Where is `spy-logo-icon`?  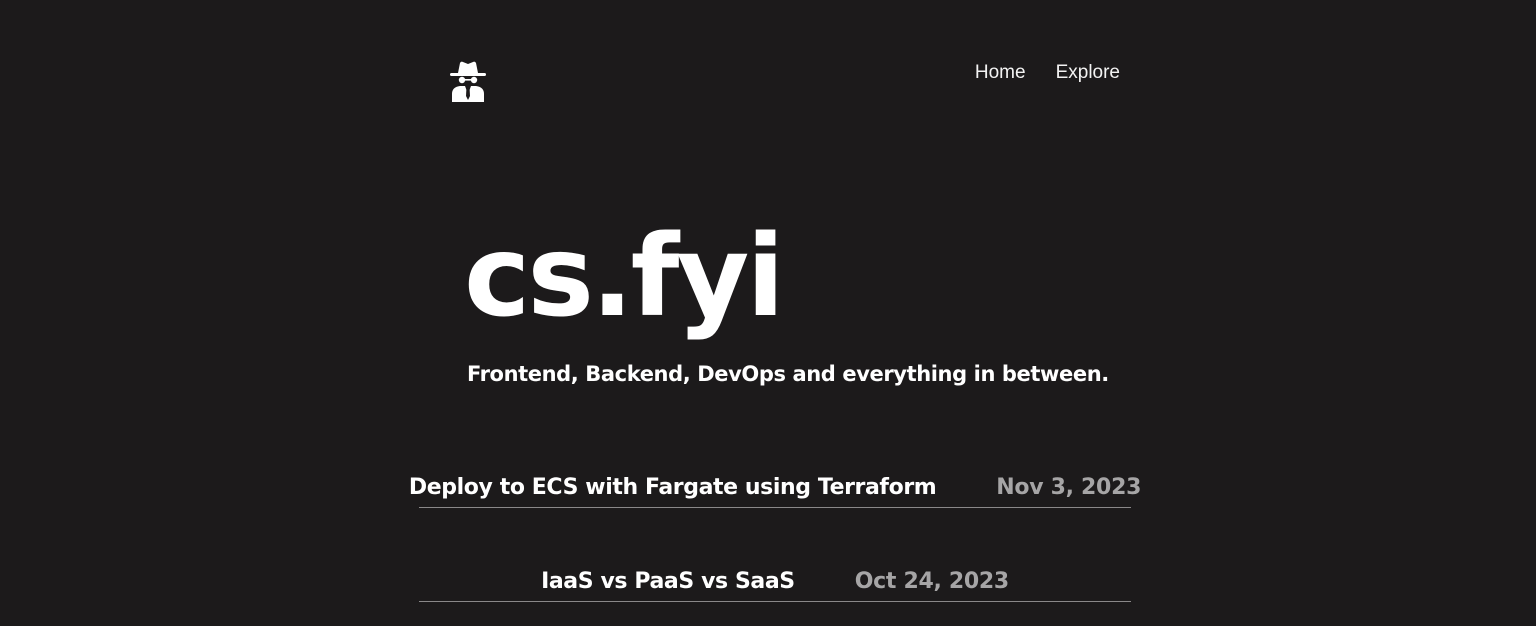 spy-logo-icon is located at coordinates (468, 81).